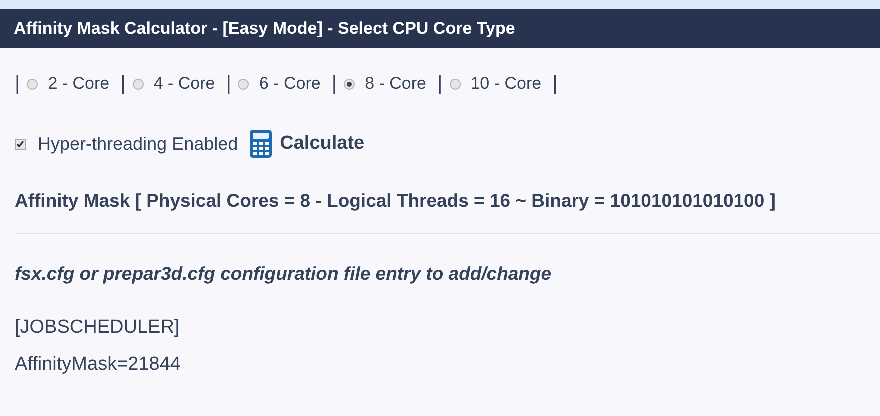 This screenshot has width=880, height=416. What do you see at coordinates (387, 84) in the screenshot?
I see `core-option: 8 - Core` at bounding box center [387, 84].